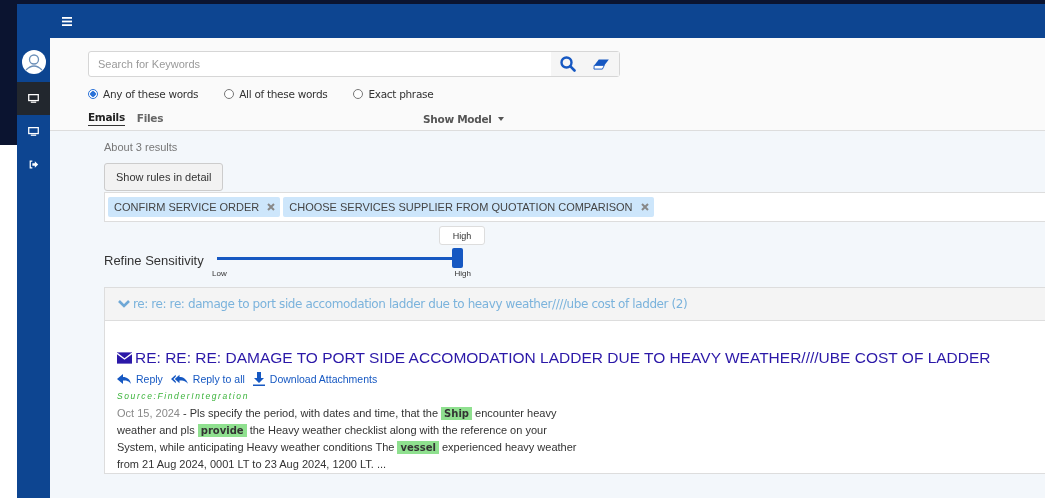 The width and height of the screenshot is (1045, 498). I want to click on show-rules-button: Show rules in detail, so click(164, 177).